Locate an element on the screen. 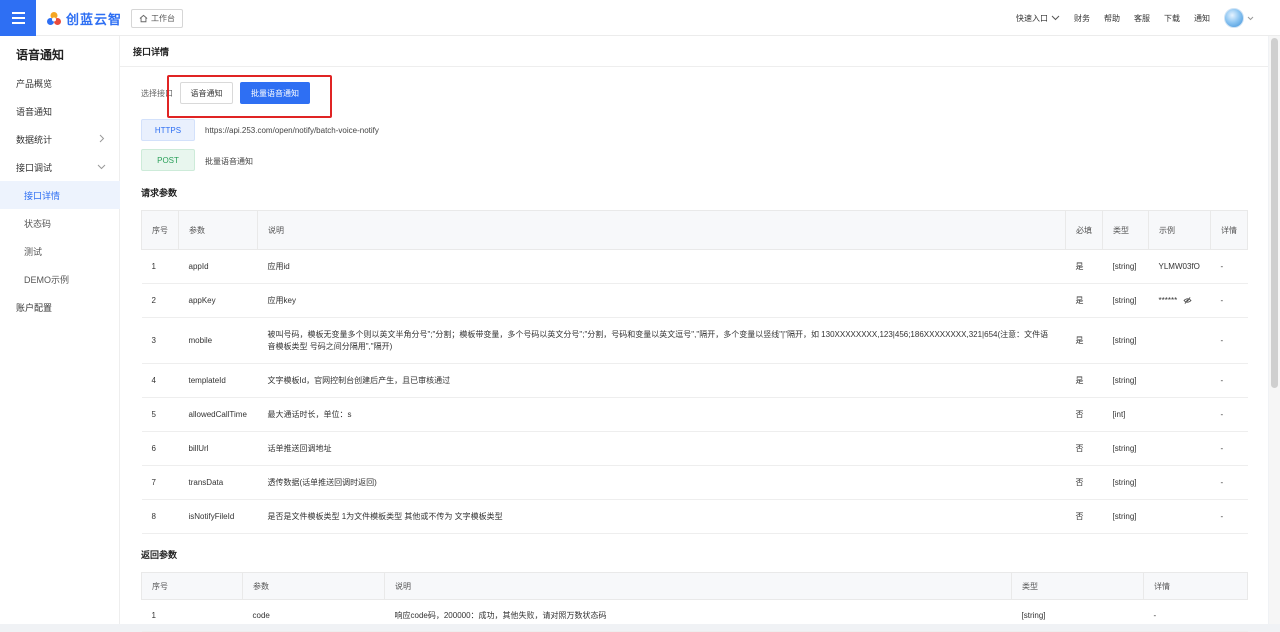  logo-text: 创蓝云智 is located at coordinates (94, 19).